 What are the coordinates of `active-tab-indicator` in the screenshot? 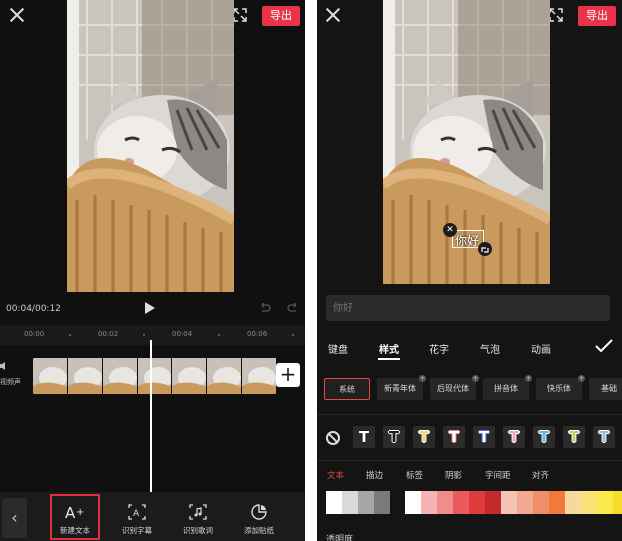 It's located at (389, 359).